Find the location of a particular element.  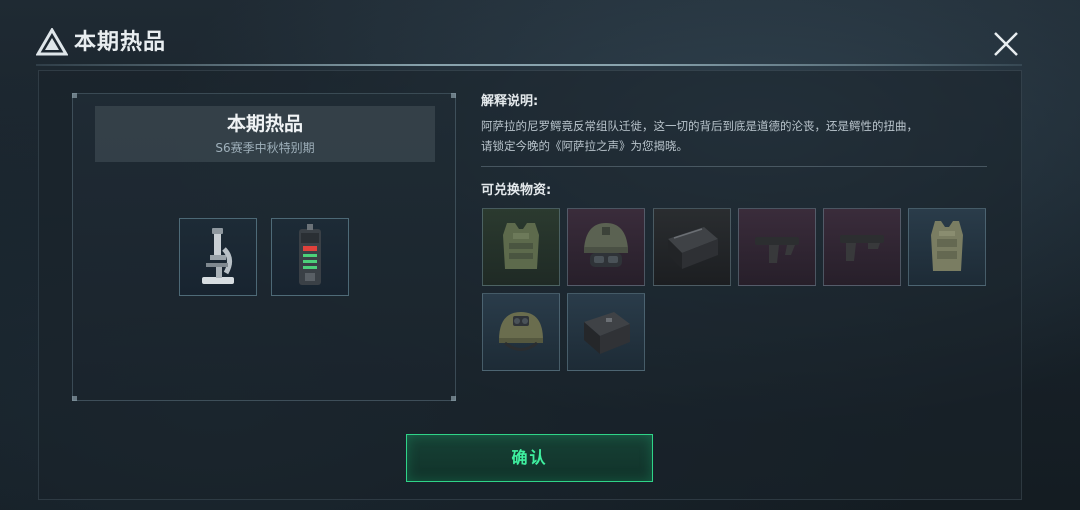

featured-header: 本期热品 S6赛季中秋特别期 is located at coordinates (265, 134).